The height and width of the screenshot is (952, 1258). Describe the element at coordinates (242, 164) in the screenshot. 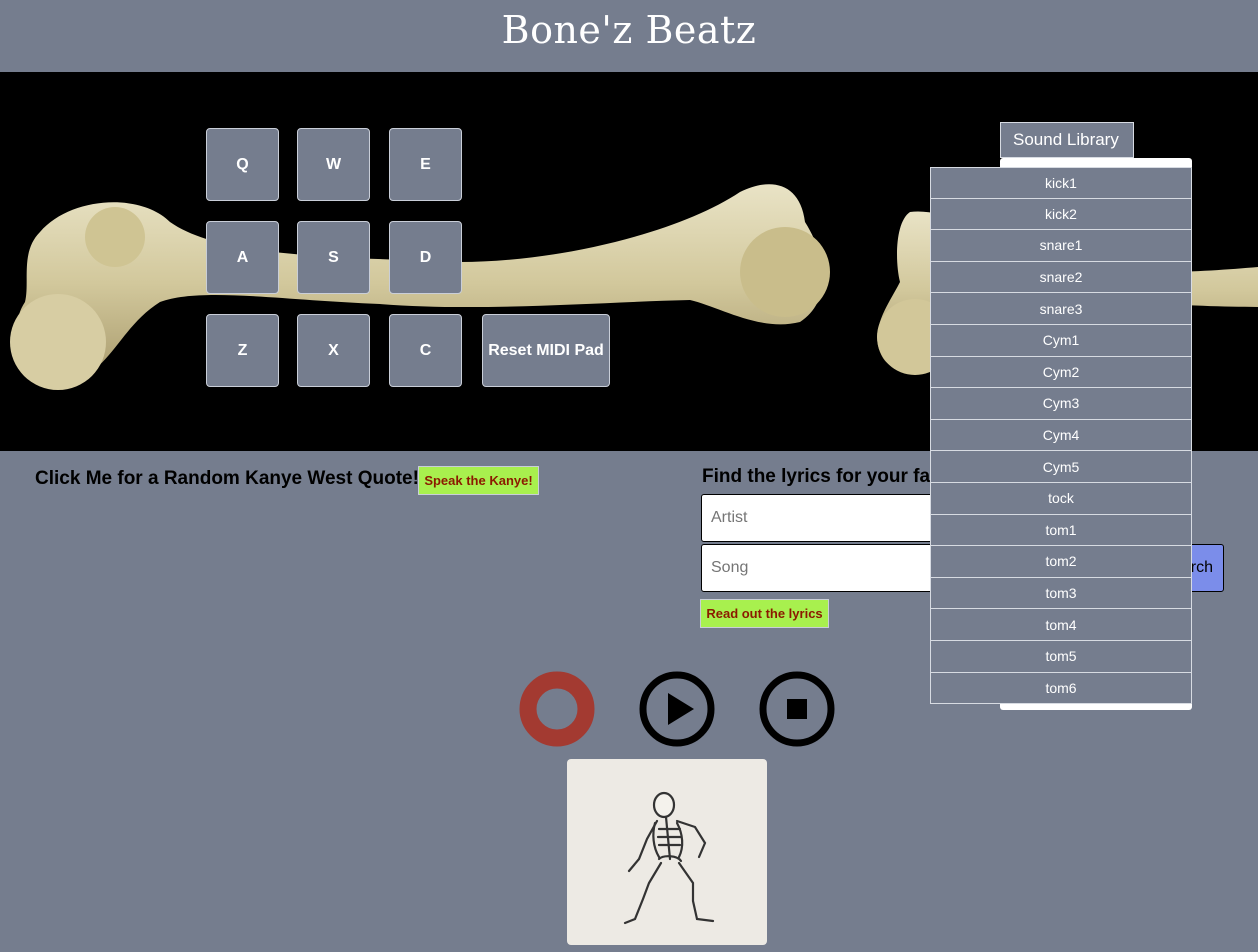

I see `pad-q: Q` at that location.